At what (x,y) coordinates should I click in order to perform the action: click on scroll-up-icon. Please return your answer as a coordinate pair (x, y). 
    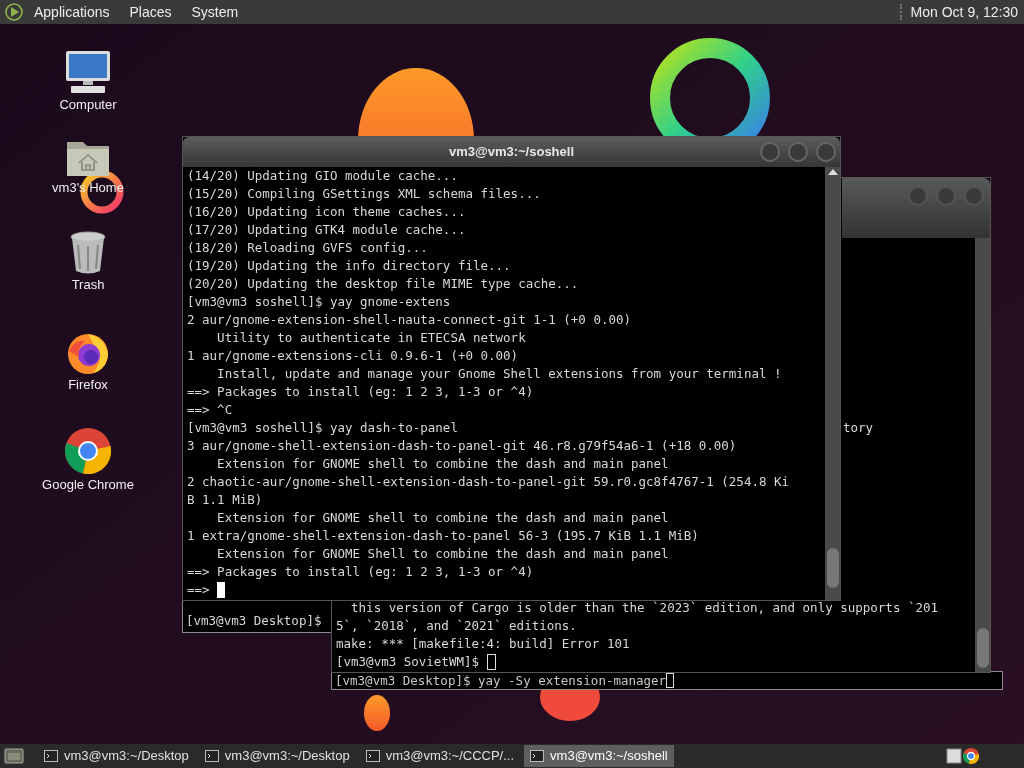
    Looking at the image, I should click on (832, 172).